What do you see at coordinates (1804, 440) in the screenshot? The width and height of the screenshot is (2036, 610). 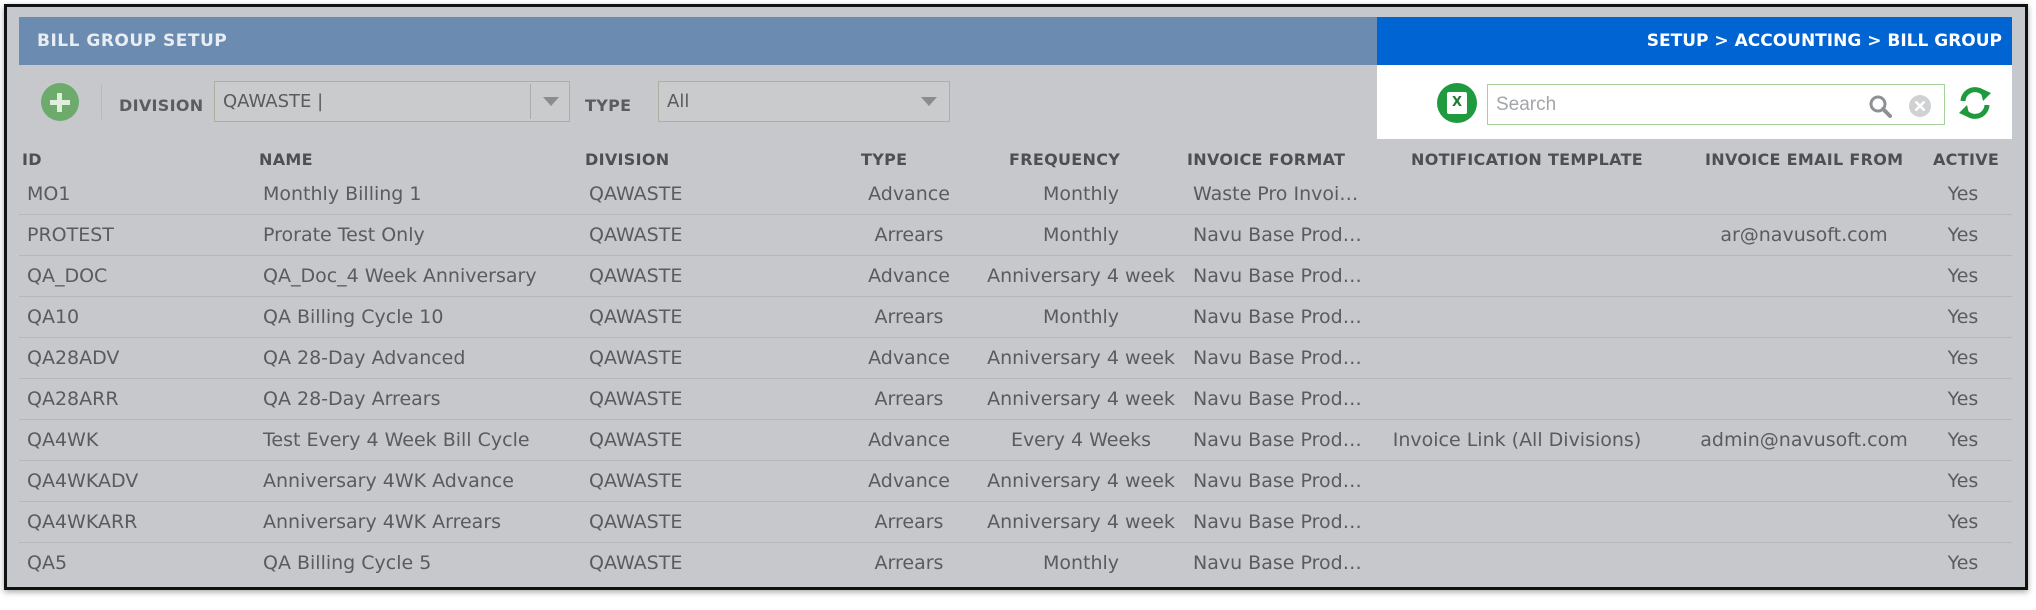 I see `cell-invoice-email-from: admin@navusoft.com` at bounding box center [1804, 440].